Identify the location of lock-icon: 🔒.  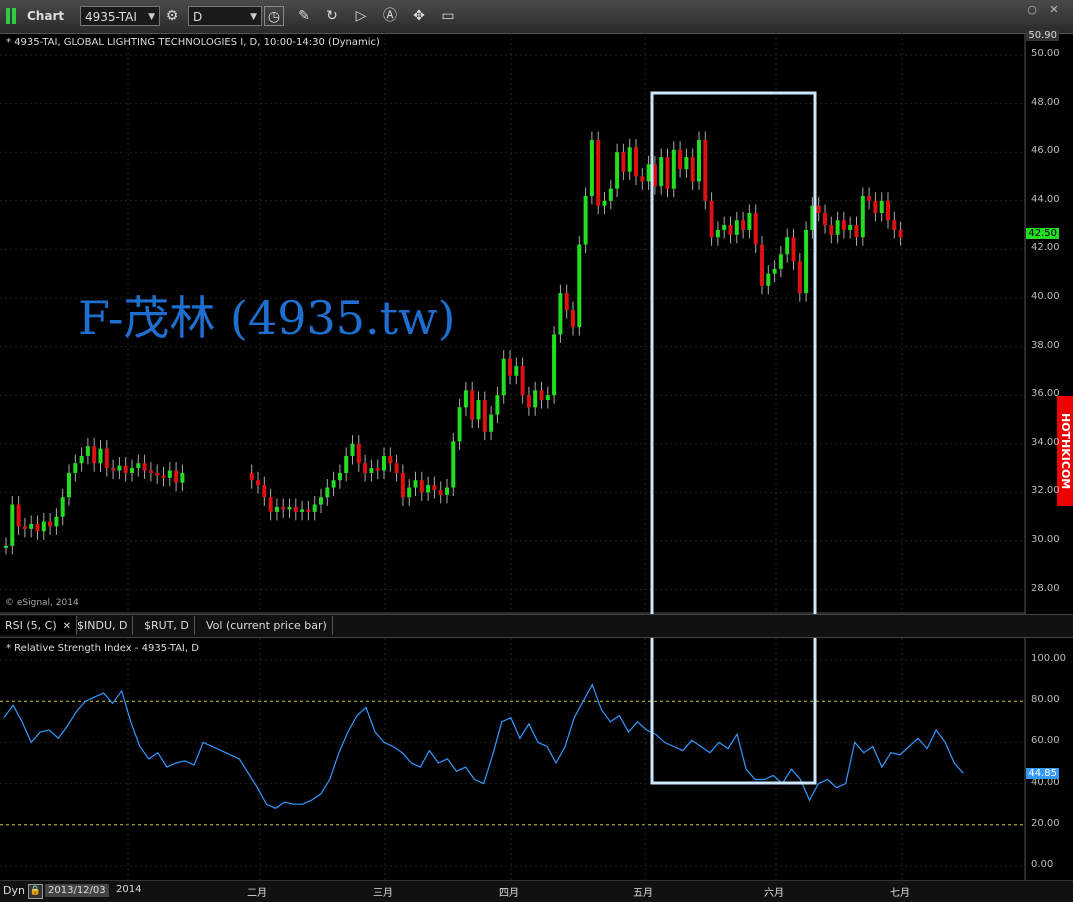
(35, 891).